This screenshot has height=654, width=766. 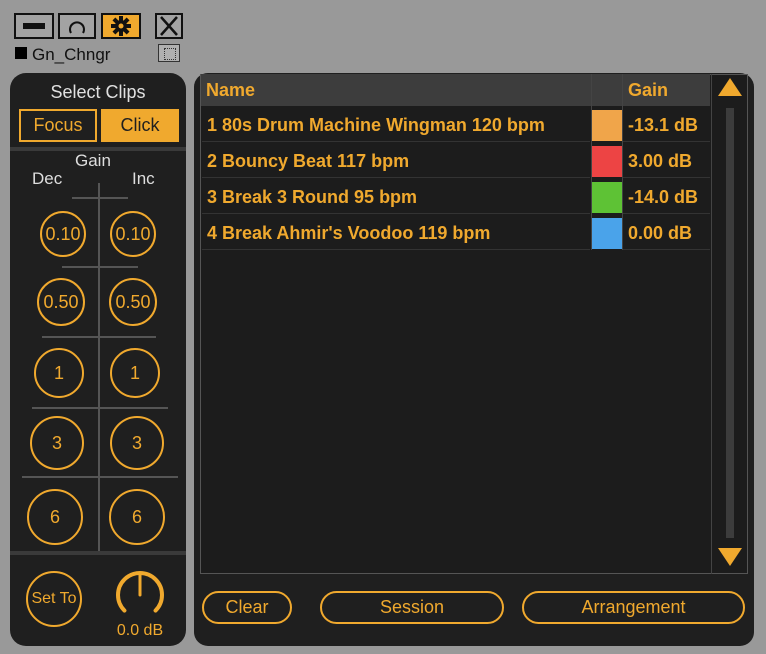 I want to click on inc-button-0.10: 0.10, so click(x=133, y=234).